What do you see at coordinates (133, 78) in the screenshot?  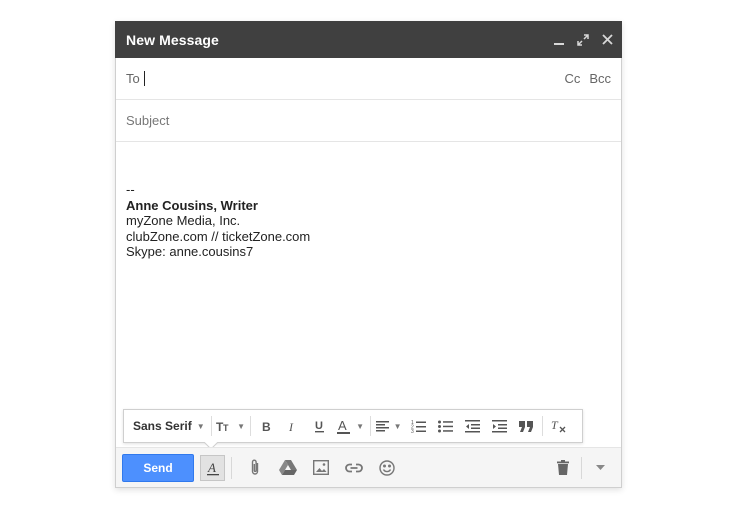 I see `to-label: To` at bounding box center [133, 78].